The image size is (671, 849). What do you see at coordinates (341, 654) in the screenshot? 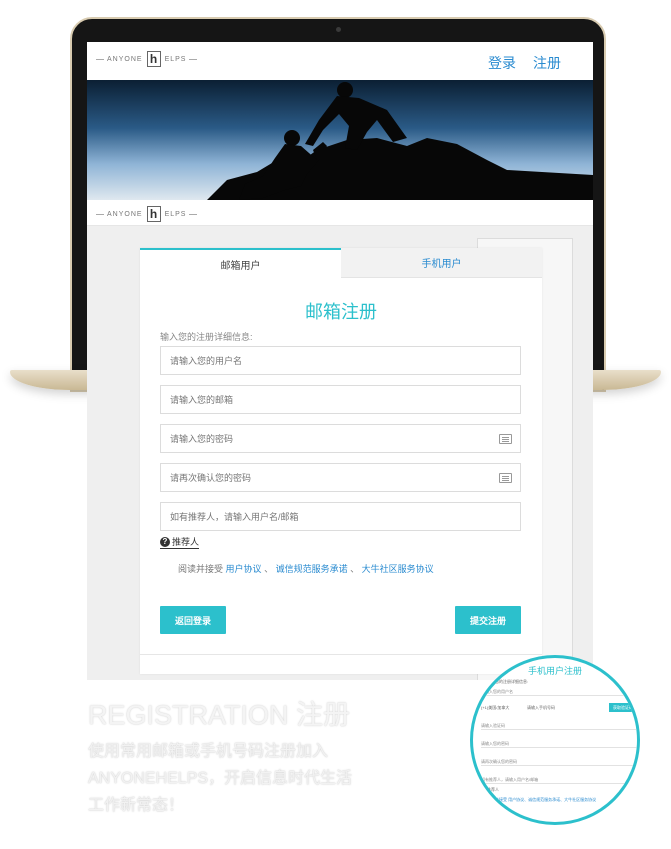
I see `card-divider` at bounding box center [341, 654].